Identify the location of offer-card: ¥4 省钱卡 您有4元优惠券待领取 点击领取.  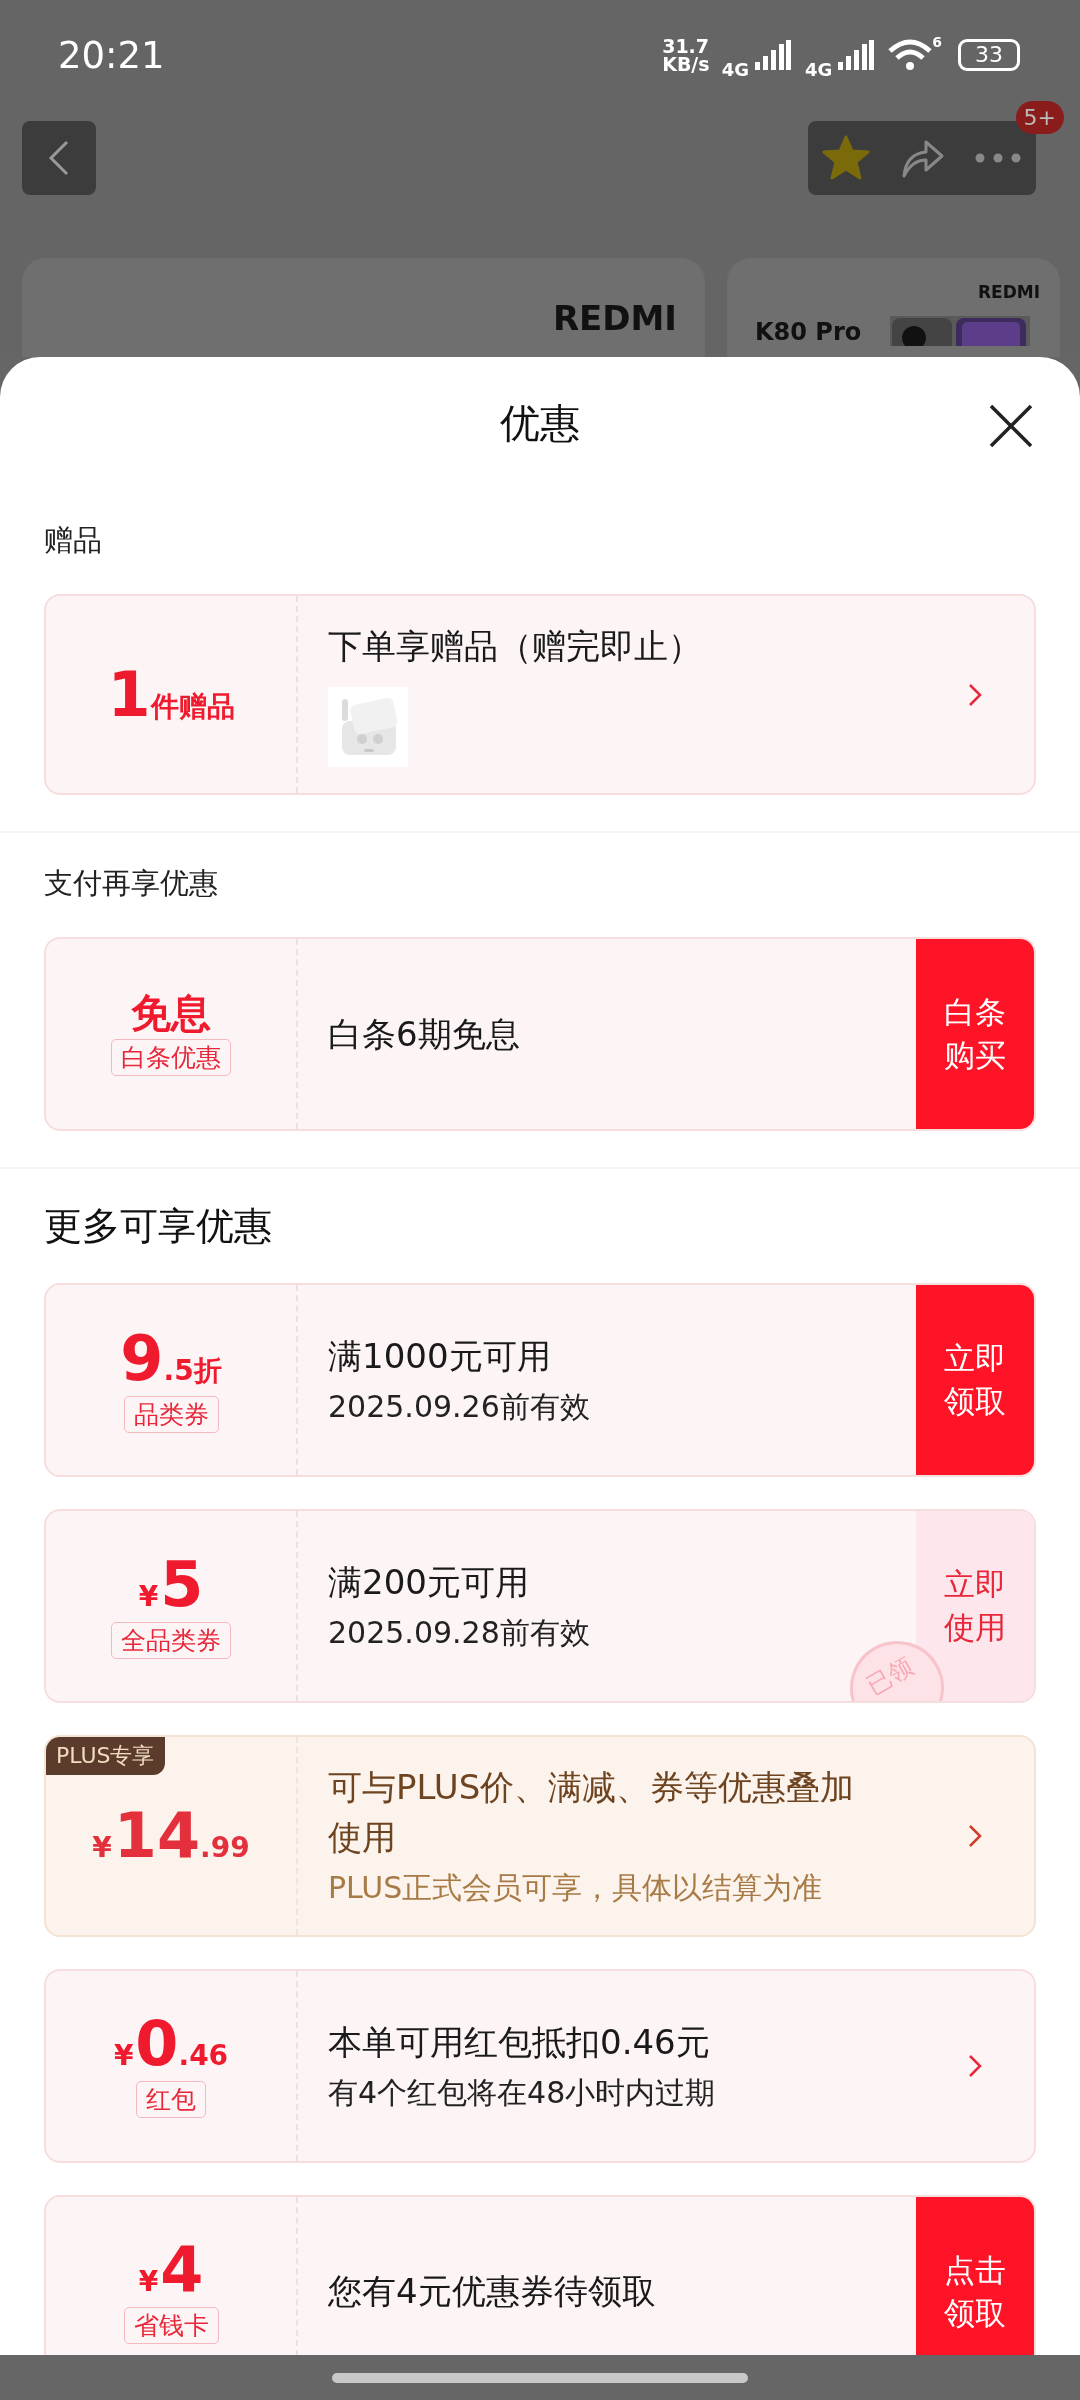
(540, 2274).